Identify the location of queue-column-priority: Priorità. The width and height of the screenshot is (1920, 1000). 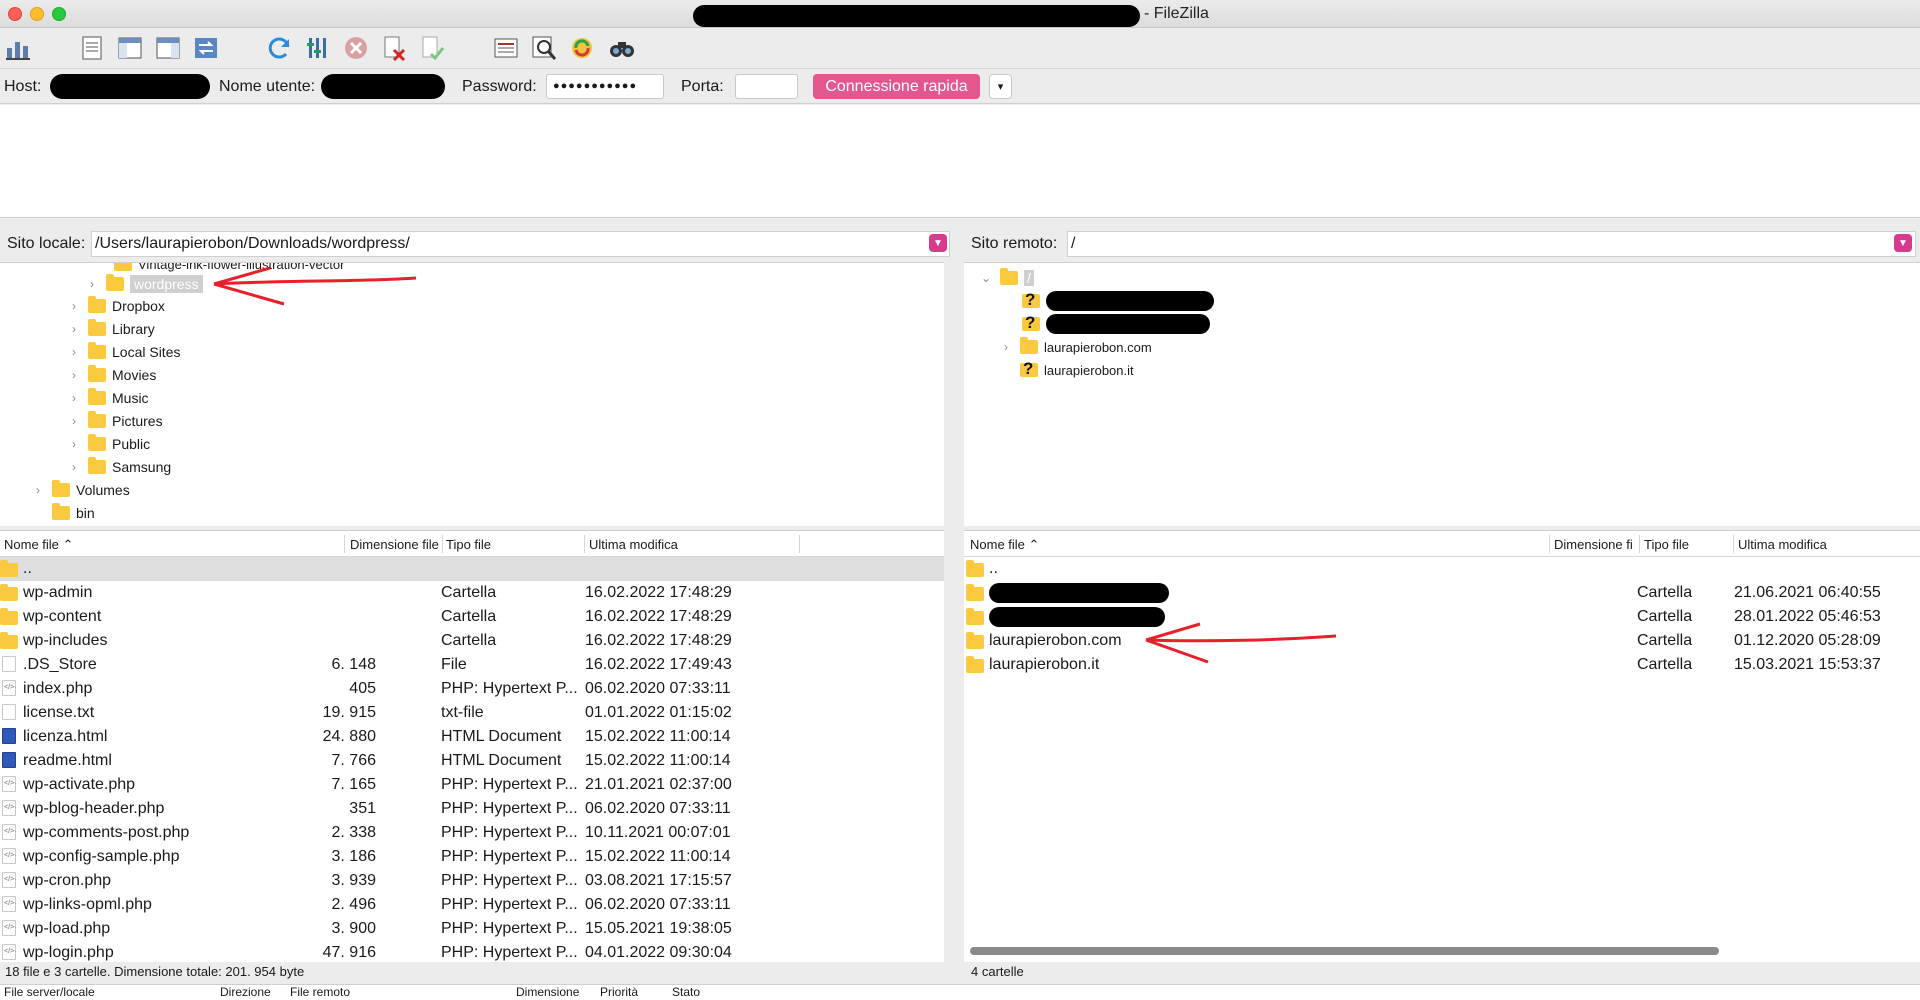
(619, 992).